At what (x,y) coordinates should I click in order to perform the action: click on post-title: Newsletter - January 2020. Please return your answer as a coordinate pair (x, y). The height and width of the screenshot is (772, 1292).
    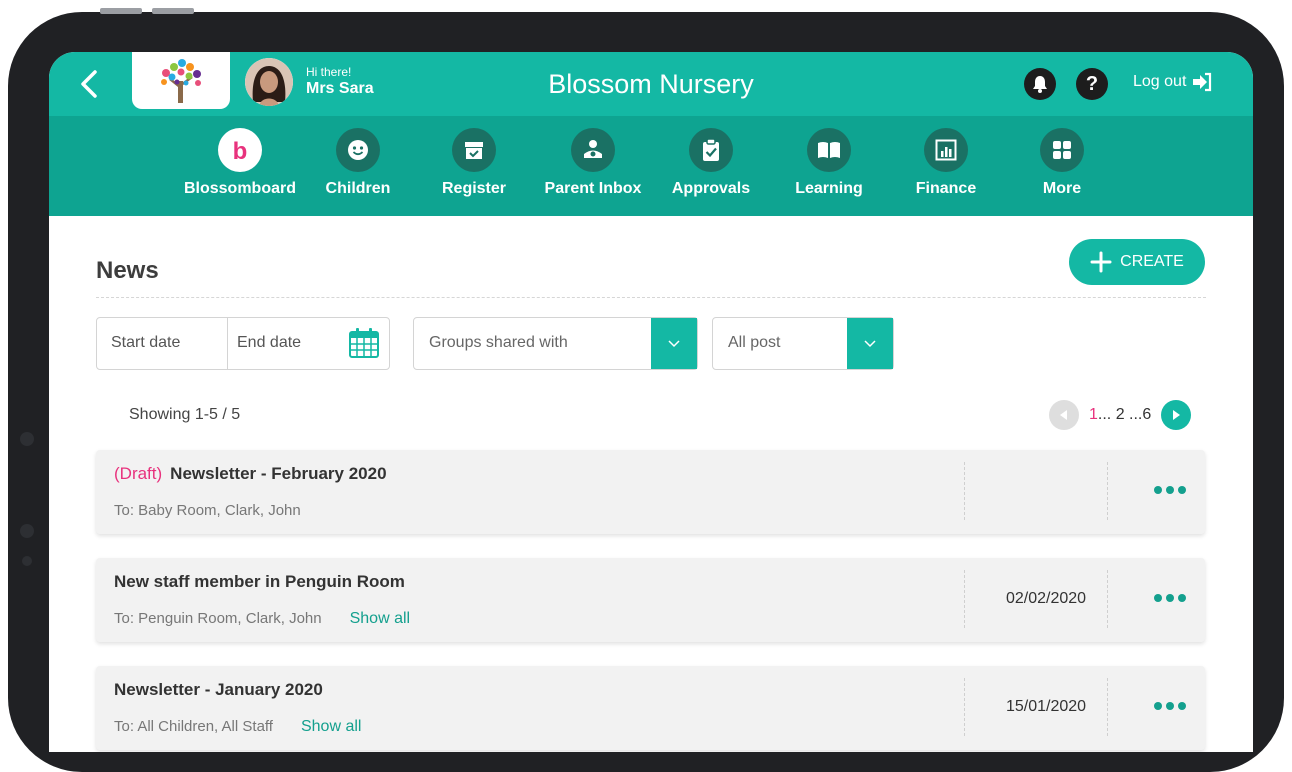
    Looking at the image, I should click on (218, 690).